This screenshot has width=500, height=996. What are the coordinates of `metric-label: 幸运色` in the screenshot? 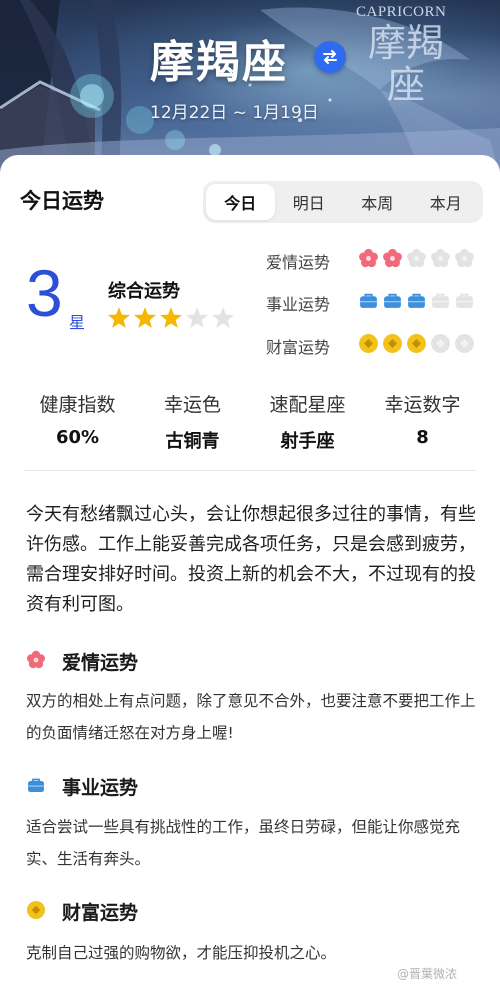 It's located at (192, 405).